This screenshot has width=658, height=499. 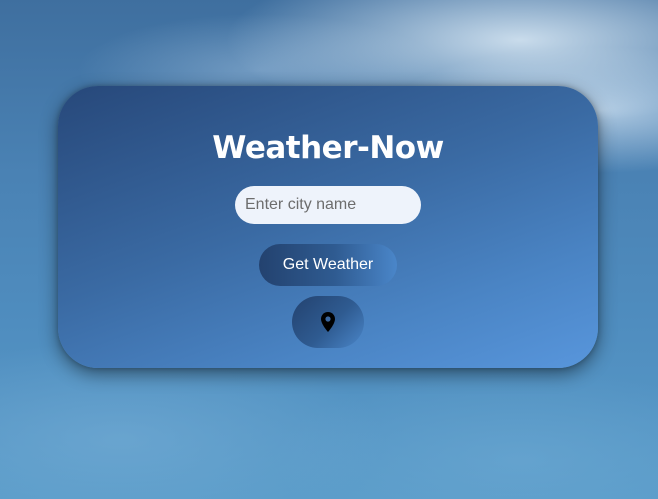 I want to click on get-weather-button: Get Weather, so click(x=328, y=265).